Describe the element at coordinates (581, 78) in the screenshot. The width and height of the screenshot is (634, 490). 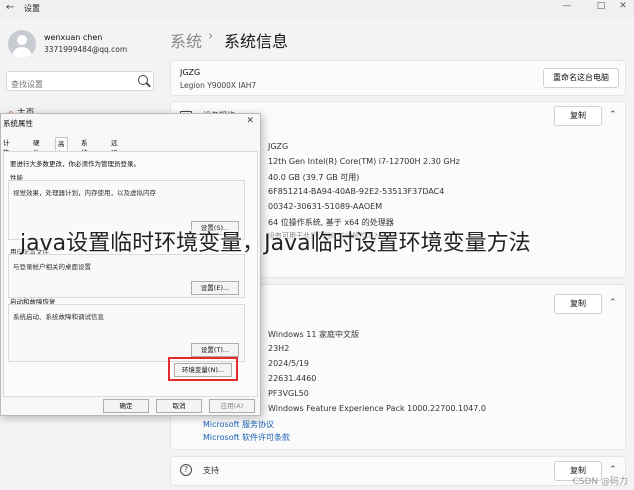
I see `rename-pc-button: 重命名这台电脑` at that location.